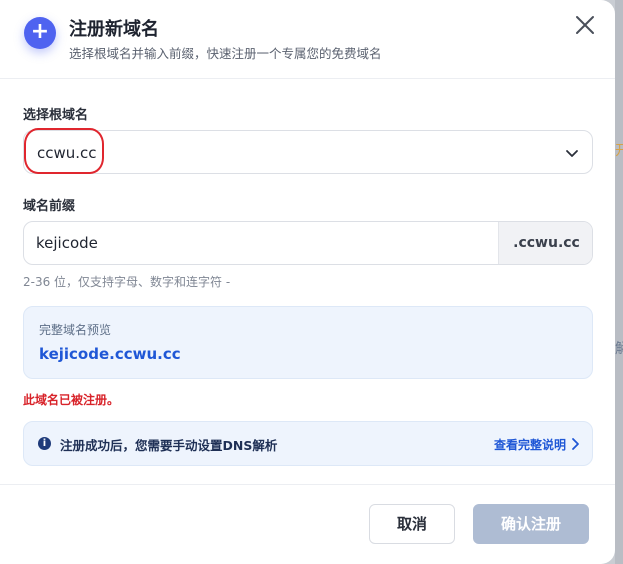  Describe the element at coordinates (308, 151) in the screenshot. I see `root-domain-select: ccwu.cc` at that location.